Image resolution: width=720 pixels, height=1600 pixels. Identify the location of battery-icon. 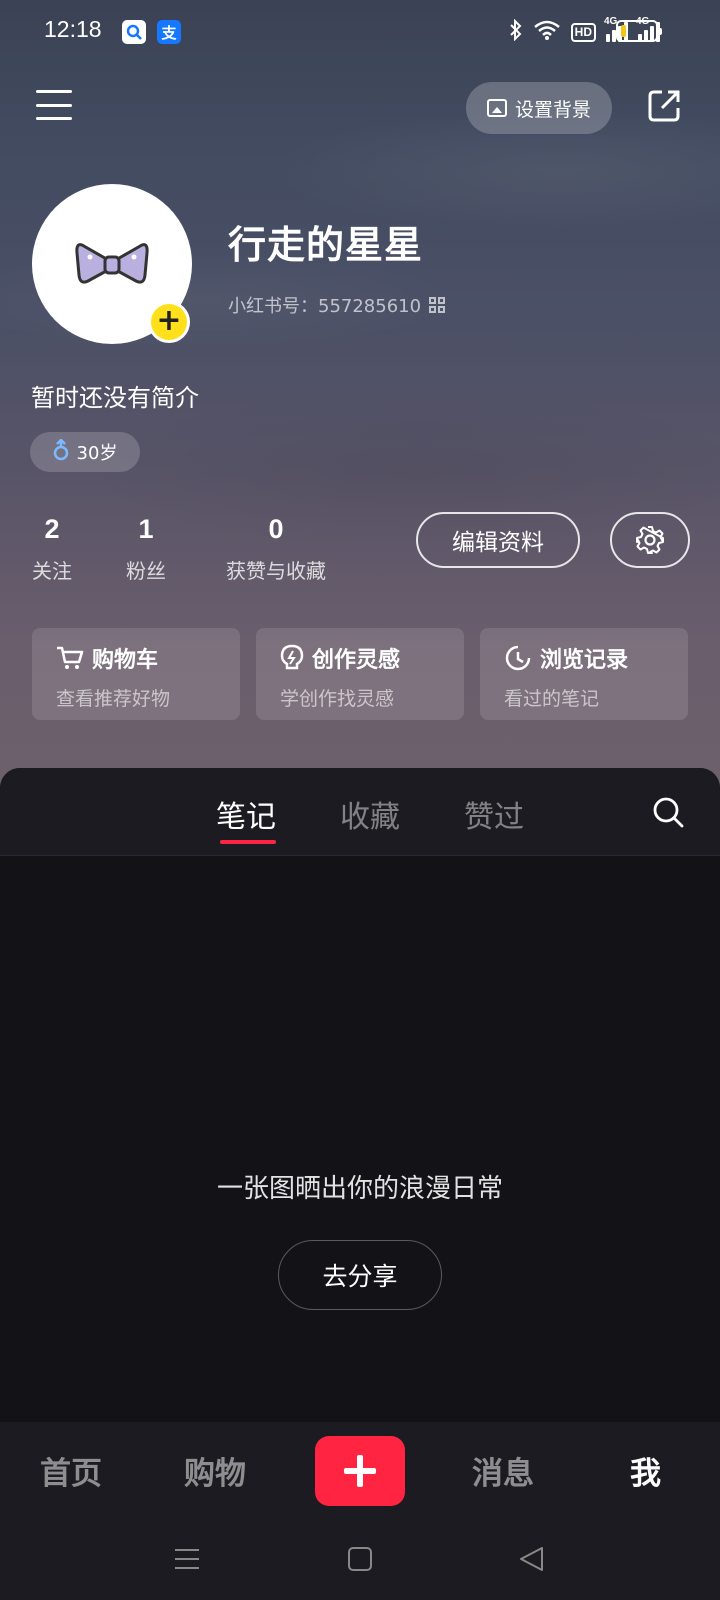
(639, 31).